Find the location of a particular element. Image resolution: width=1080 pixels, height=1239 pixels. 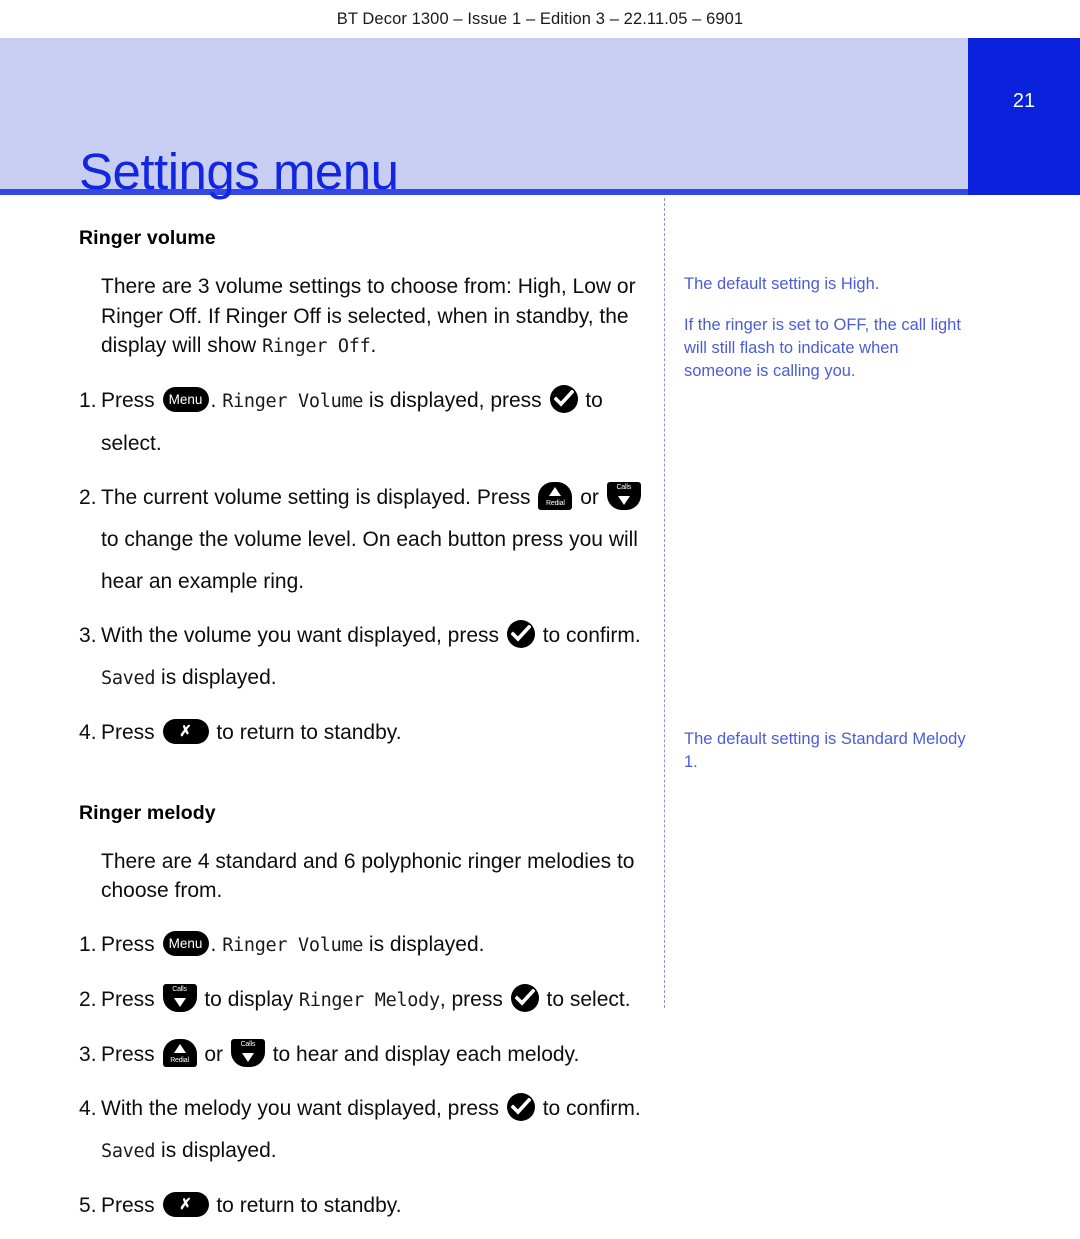

chapter-banner: Settings menu 21 is located at coordinates (540, 119).